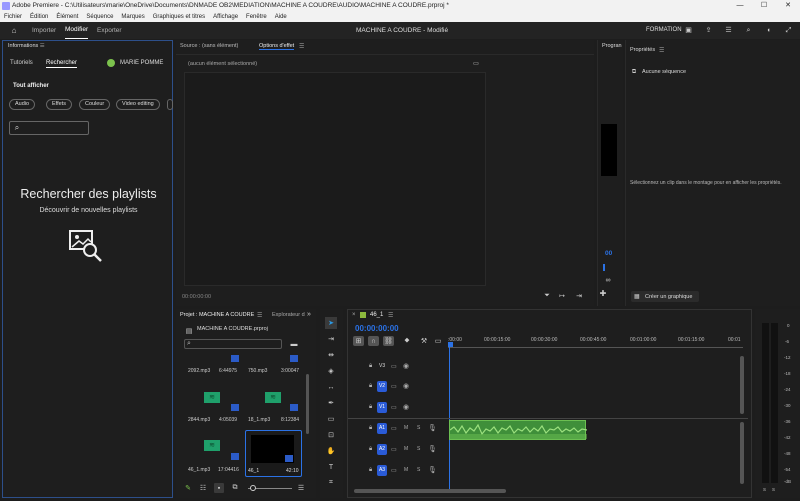 This screenshot has width=800, height=501. I want to click on show-all-label: Tout afficher, so click(31, 86).